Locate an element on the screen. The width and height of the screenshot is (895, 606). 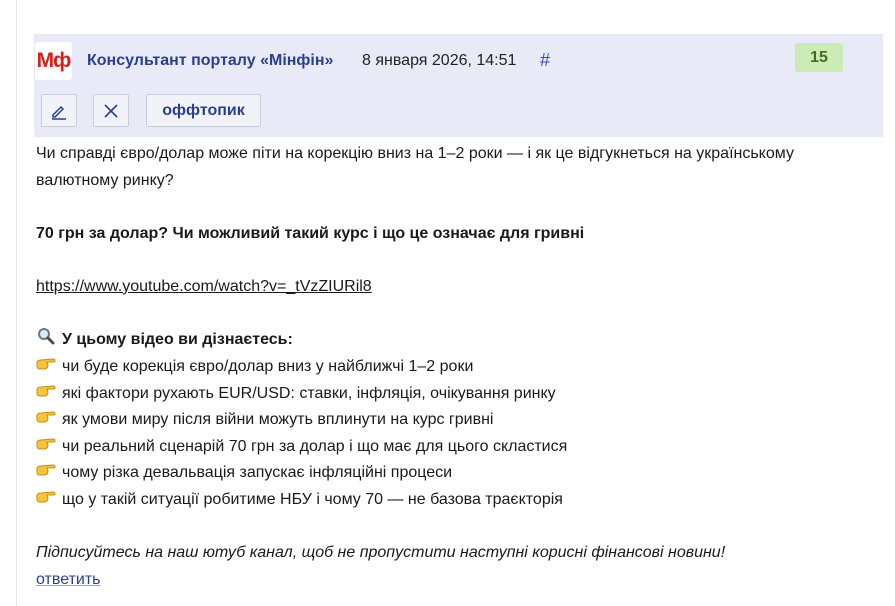
edit-button is located at coordinates (59, 110).